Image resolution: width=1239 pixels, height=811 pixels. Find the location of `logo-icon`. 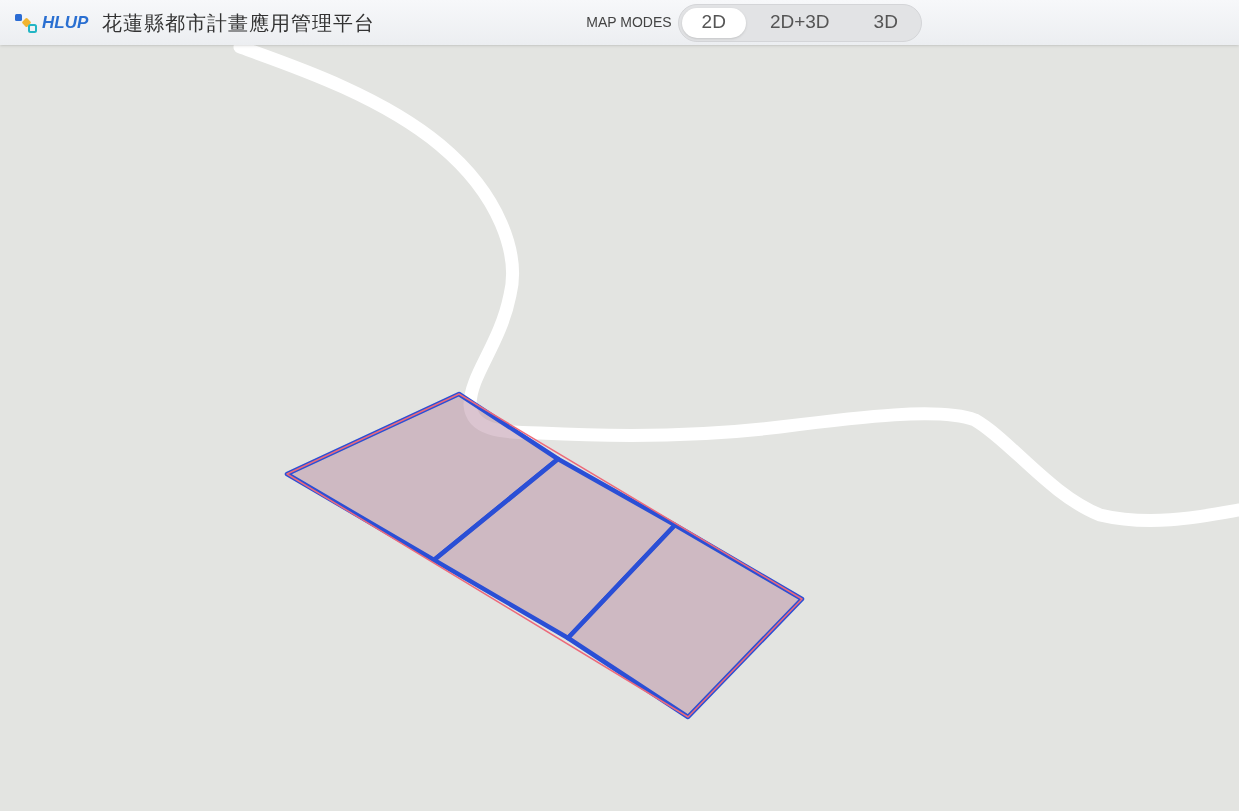

logo-icon is located at coordinates (27, 22).